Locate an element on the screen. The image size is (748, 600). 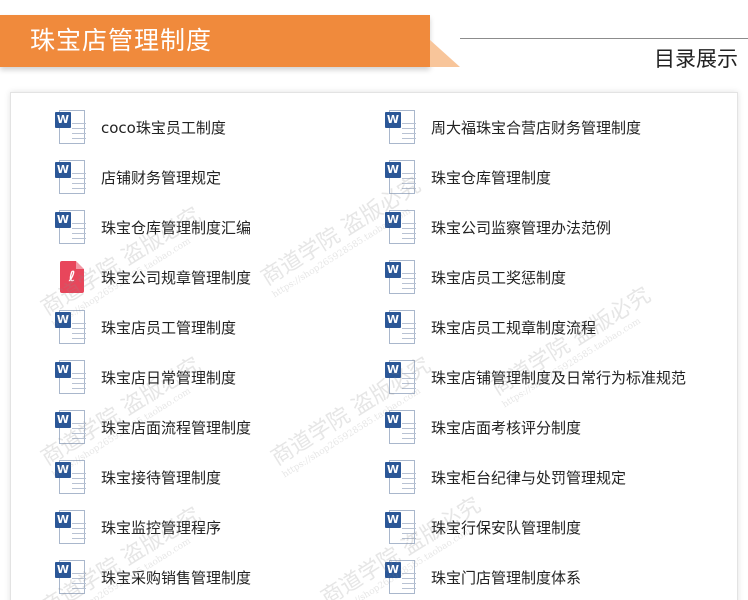
file-name: 珠宝采购销售管理制度 is located at coordinates (176, 578).